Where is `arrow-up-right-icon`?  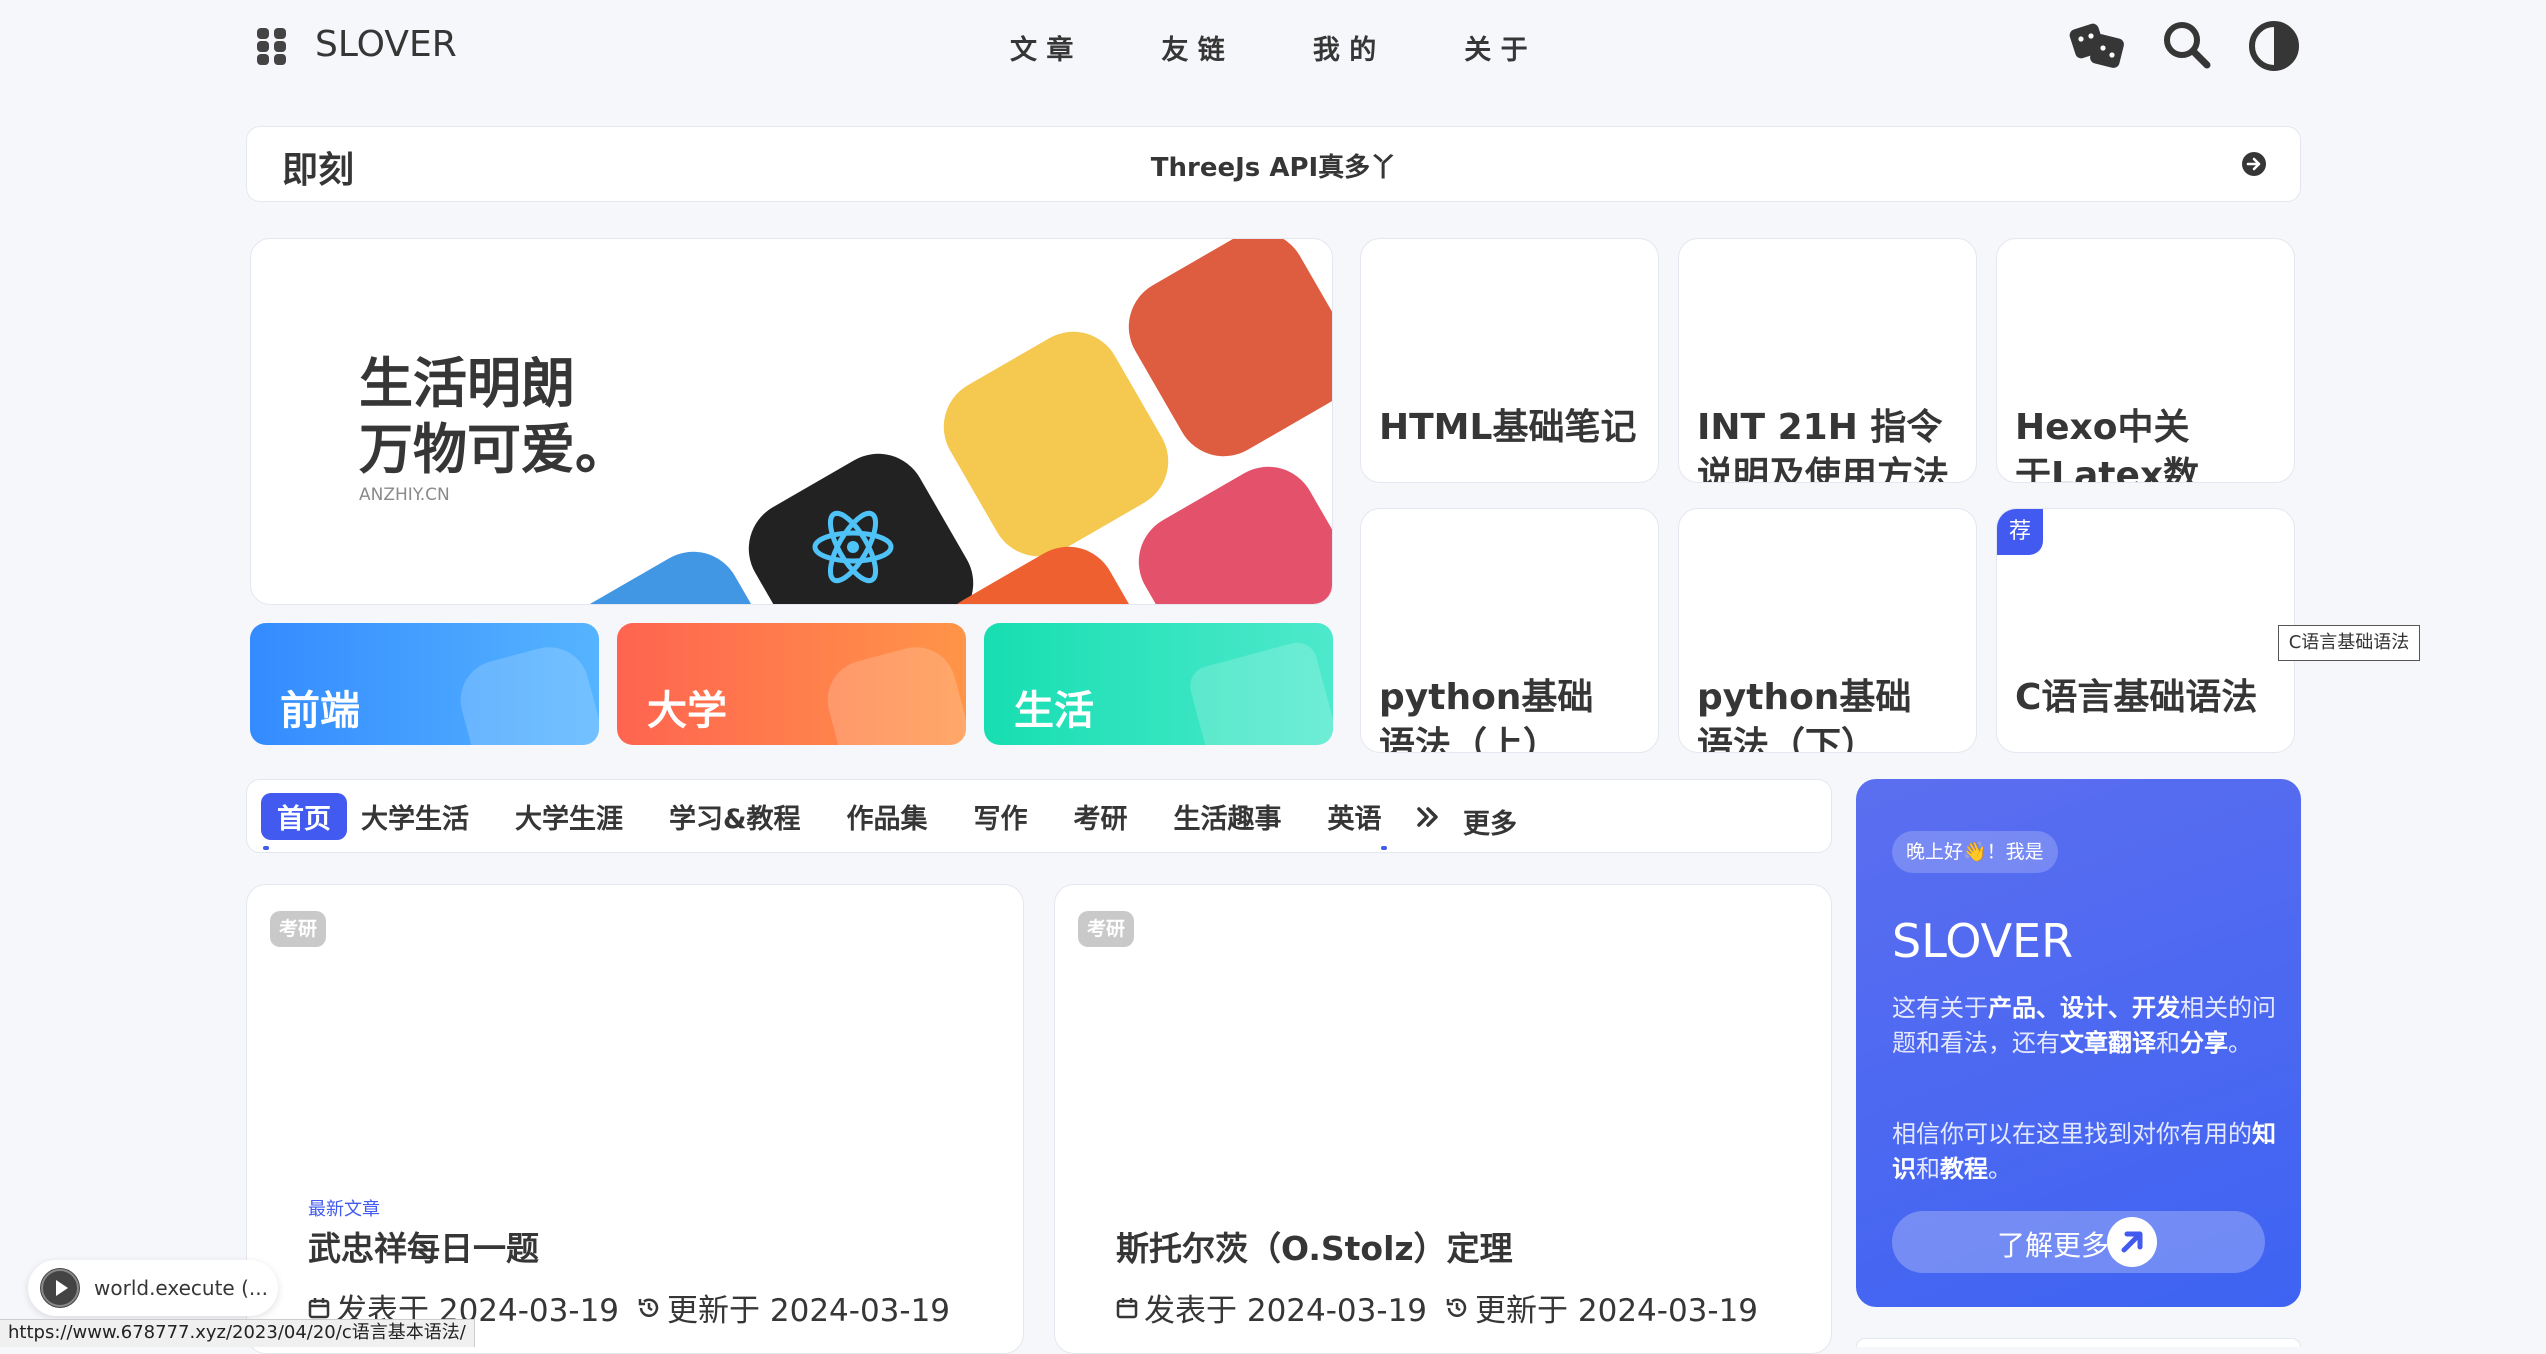
arrow-up-right-icon is located at coordinates (2132, 1242).